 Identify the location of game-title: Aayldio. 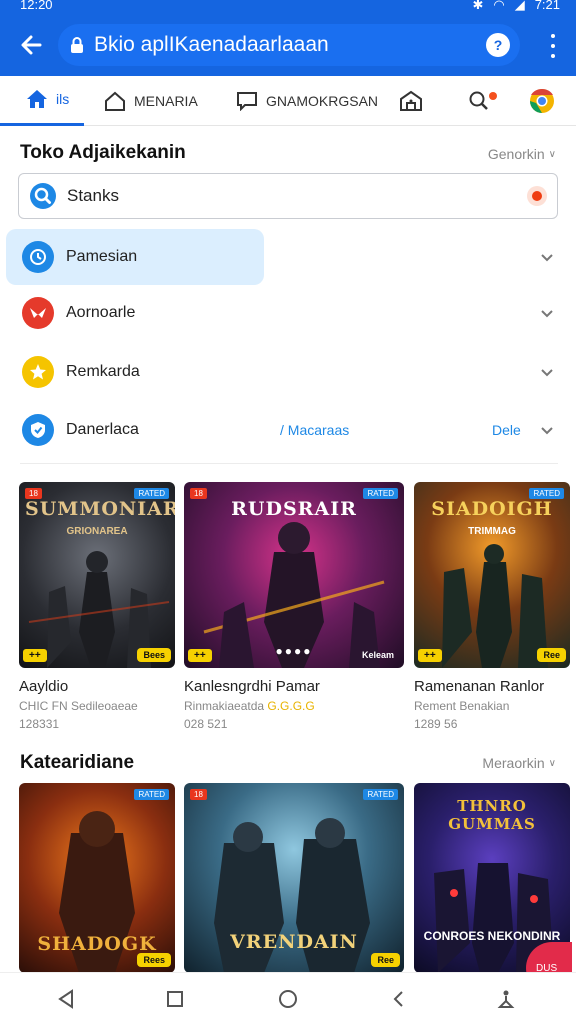
(44, 686).